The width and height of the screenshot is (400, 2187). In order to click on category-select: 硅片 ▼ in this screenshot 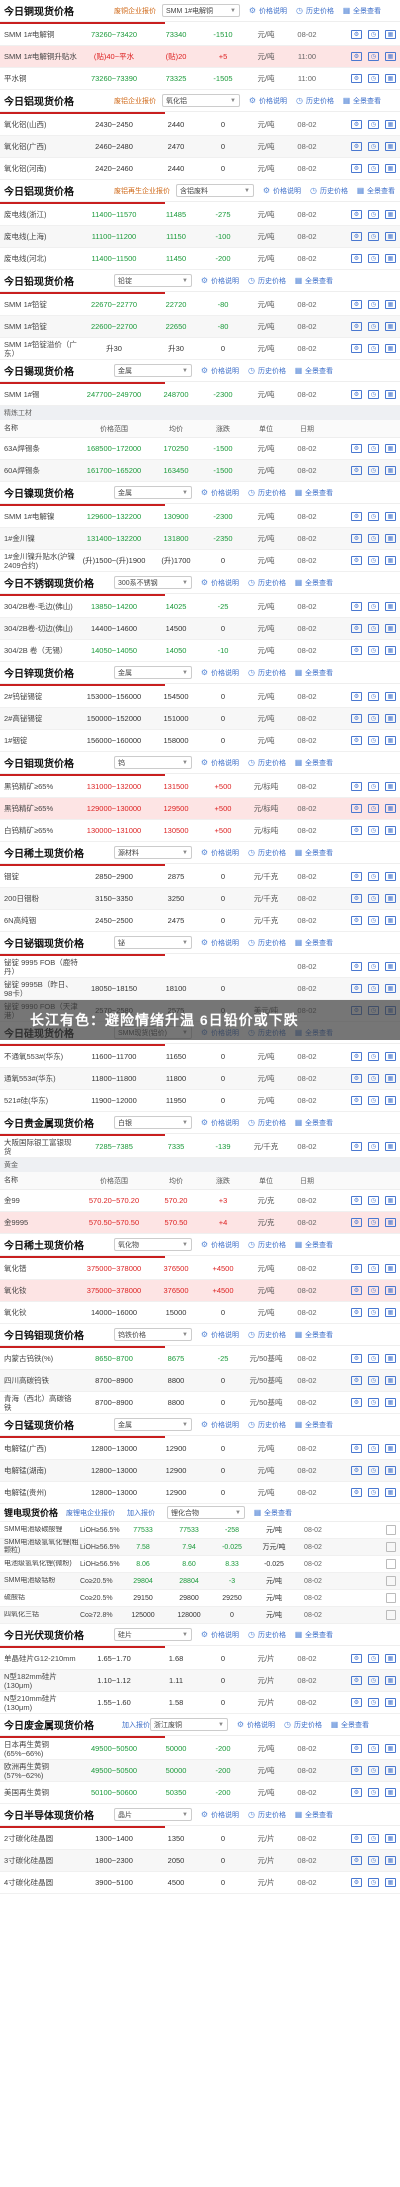, I will do `click(153, 1634)`.